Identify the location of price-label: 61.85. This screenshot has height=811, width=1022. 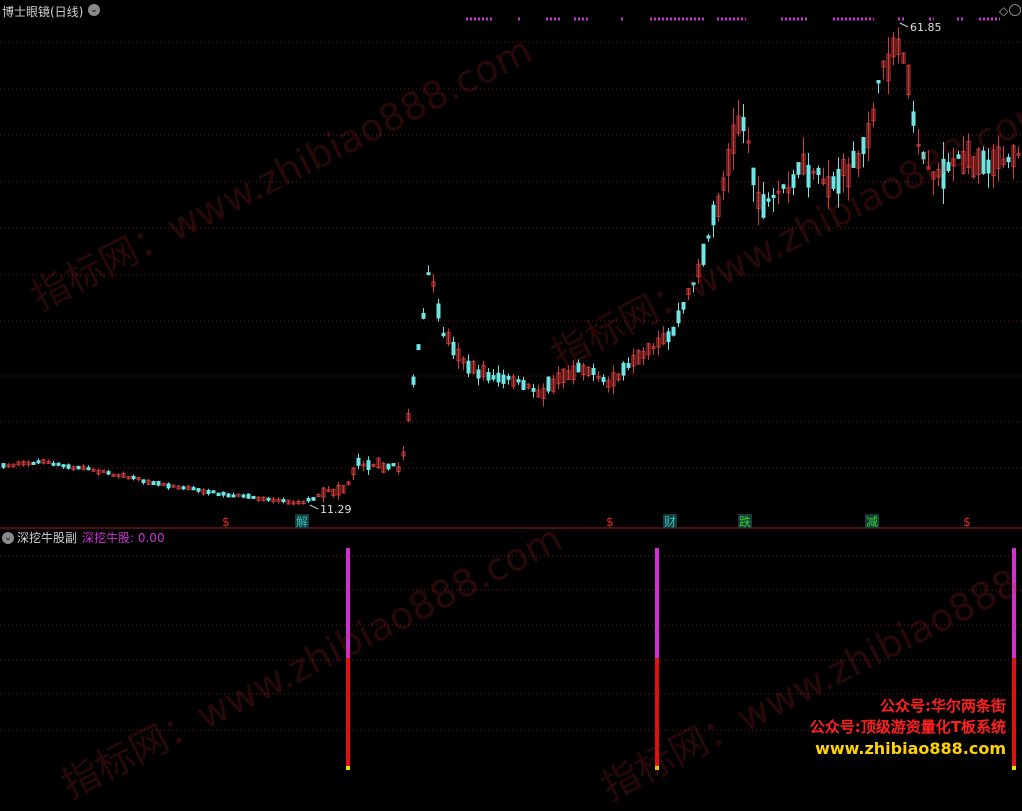
(926, 27).